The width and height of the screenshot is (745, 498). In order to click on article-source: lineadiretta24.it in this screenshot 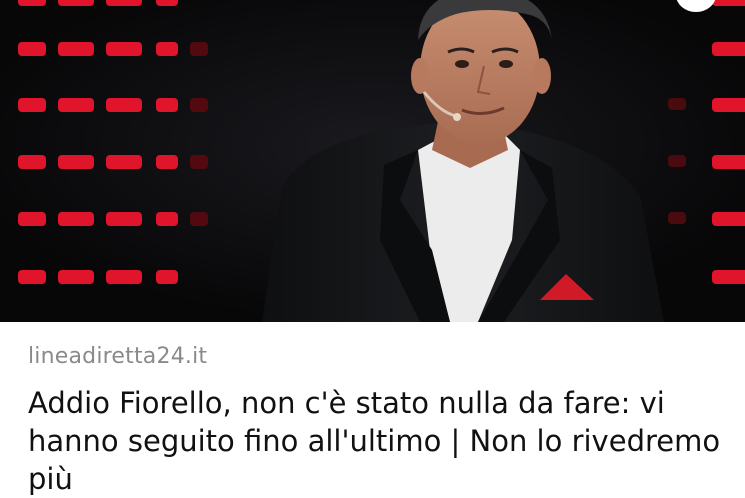, I will do `click(117, 356)`.